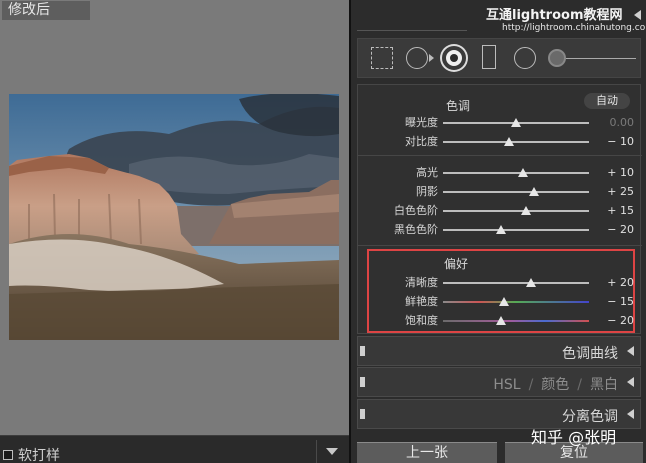 This screenshot has height=463, width=646. What do you see at coordinates (412, 30) in the screenshot?
I see `banner-line` at bounding box center [412, 30].